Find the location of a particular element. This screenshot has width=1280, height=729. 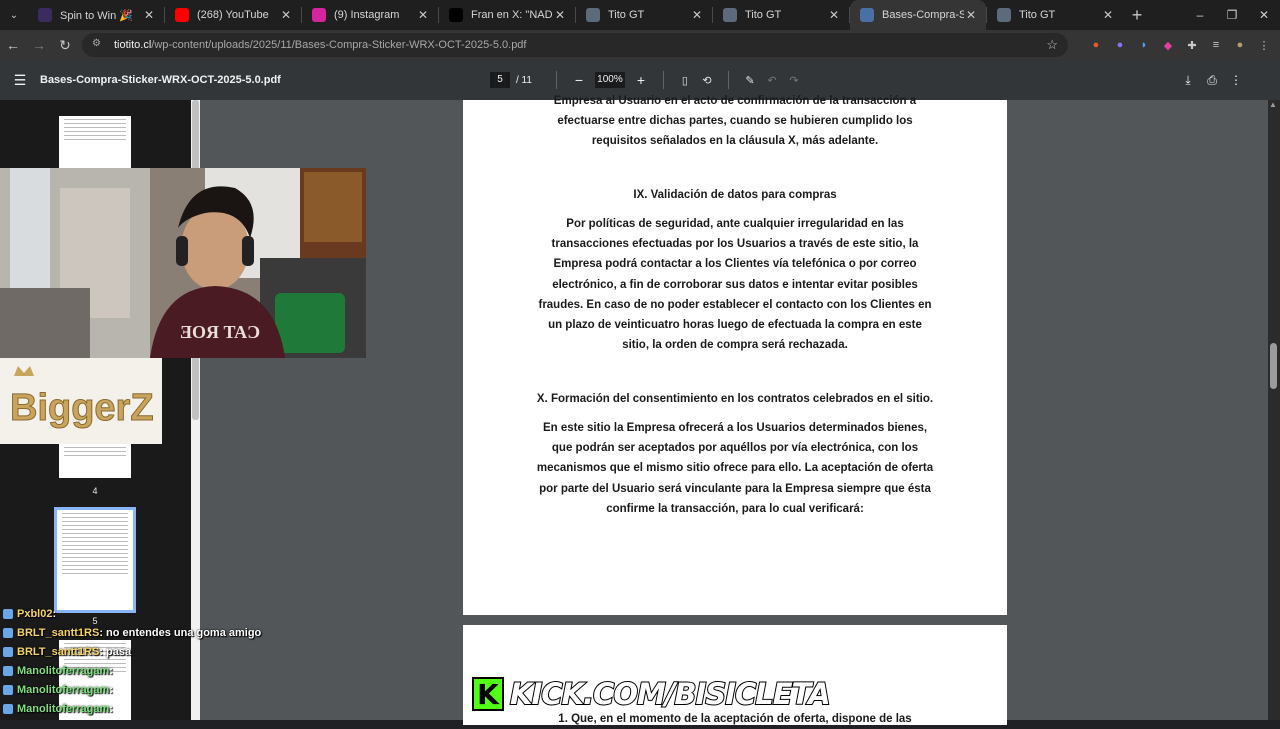

zoom-in-button: + is located at coordinates (641, 80).